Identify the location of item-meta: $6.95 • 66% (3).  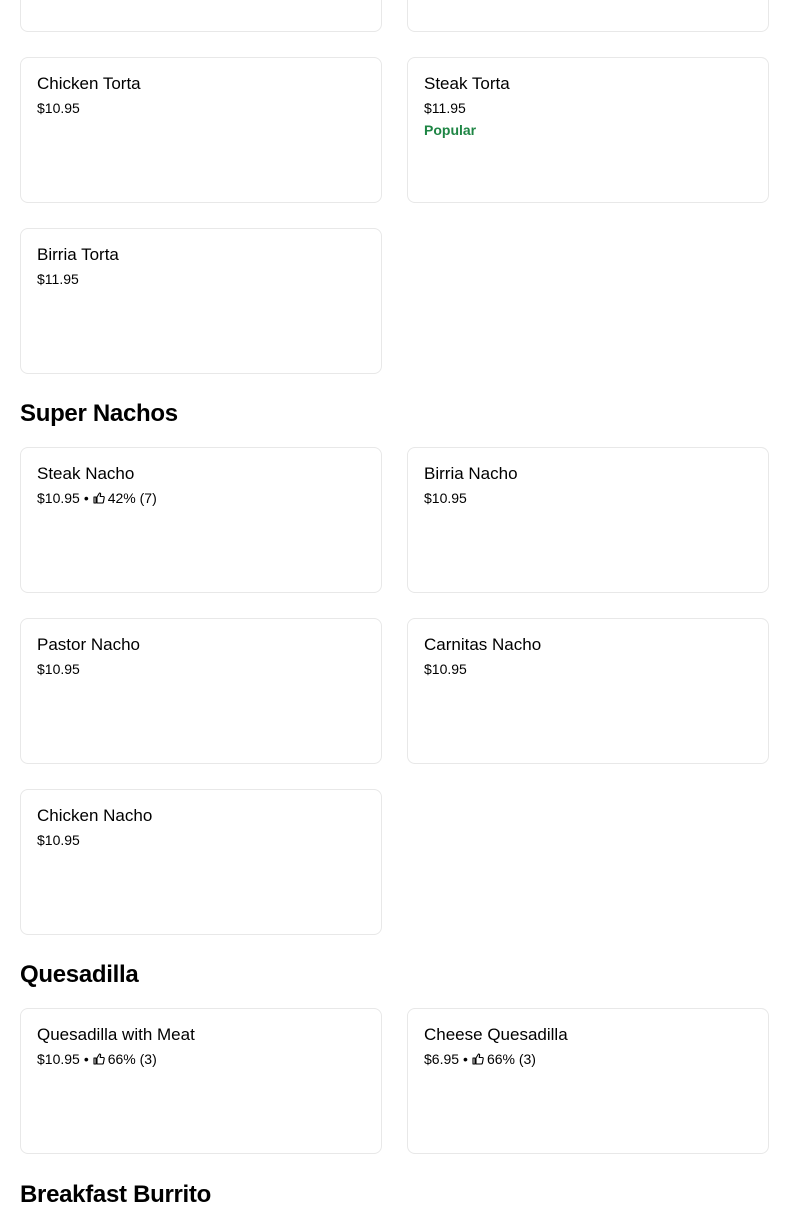
(480, 1059).